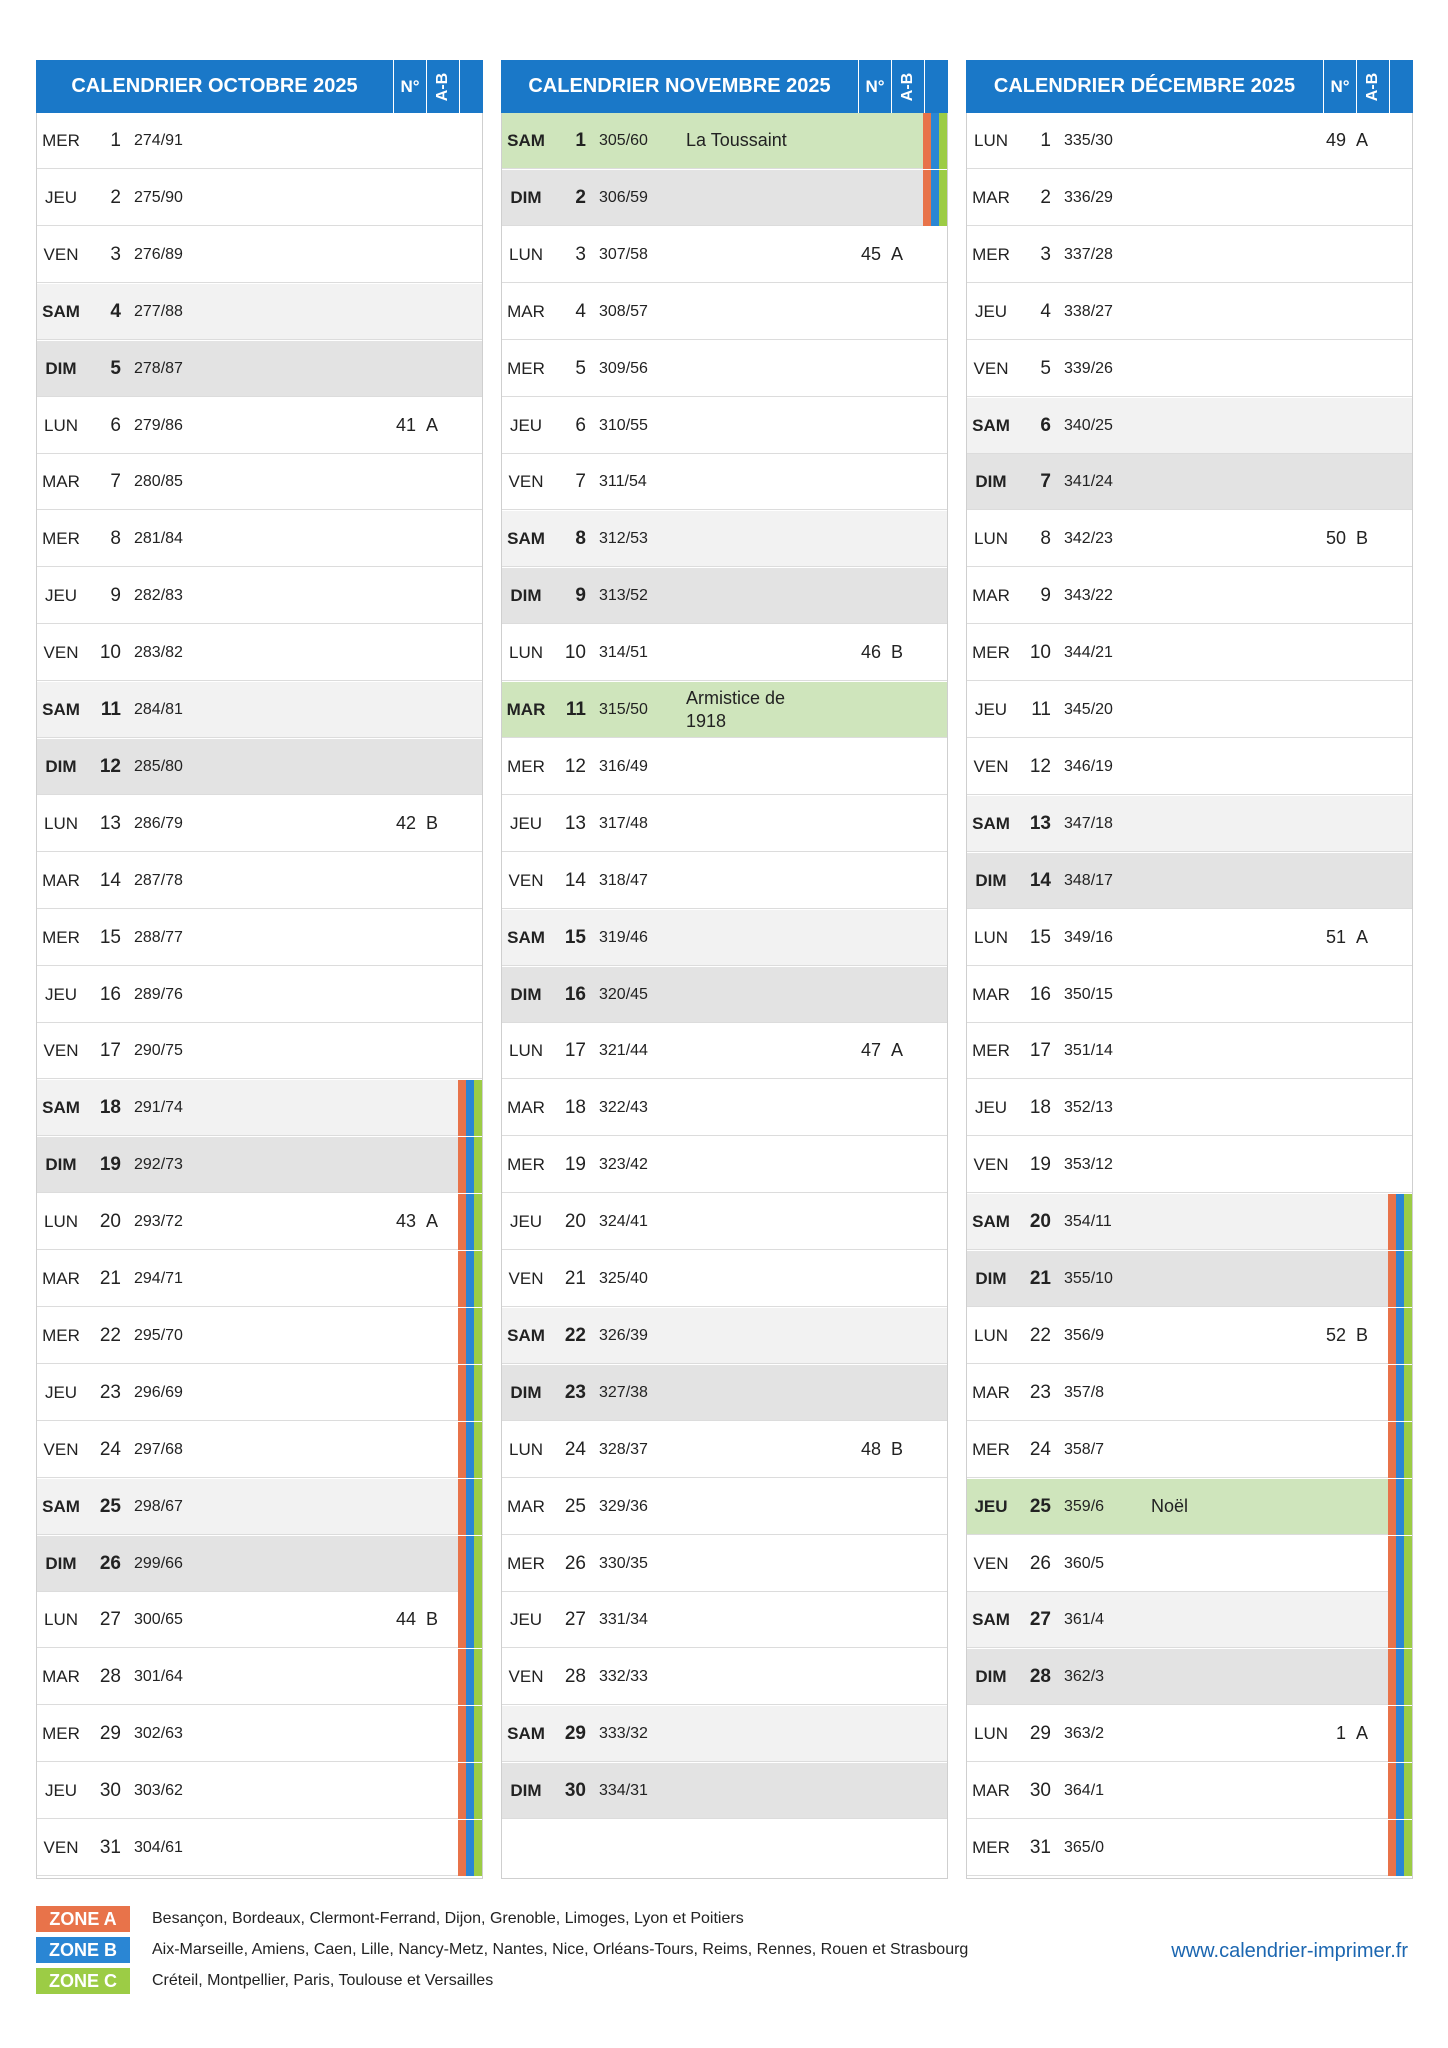 The height and width of the screenshot is (2048, 1448). What do you see at coordinates (724, 482) in the screenshot?
I see `day-row: VEN 7 311/54` at bounding box center [724, 482].